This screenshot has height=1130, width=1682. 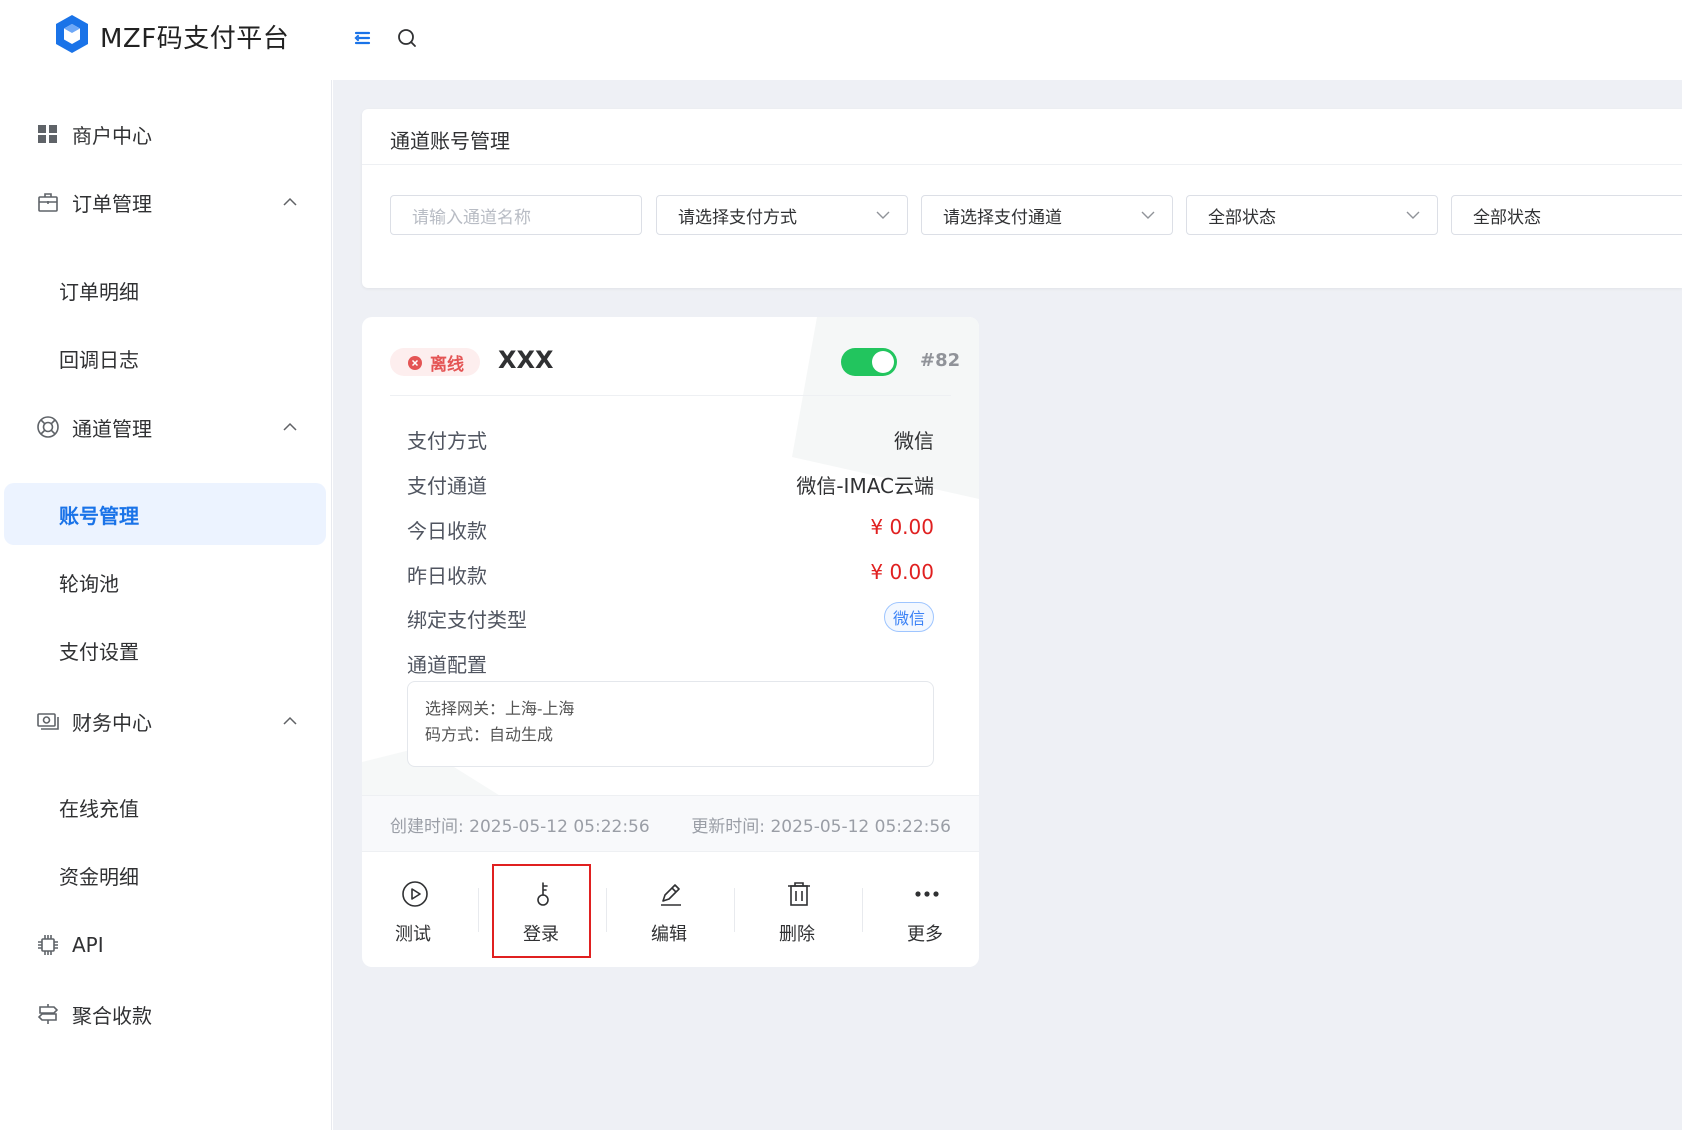 What do you see at coordinates (1002, 217) in the screenshot?
I see `select-value: 请选择支付通道` at bounding box center [1002, 217].